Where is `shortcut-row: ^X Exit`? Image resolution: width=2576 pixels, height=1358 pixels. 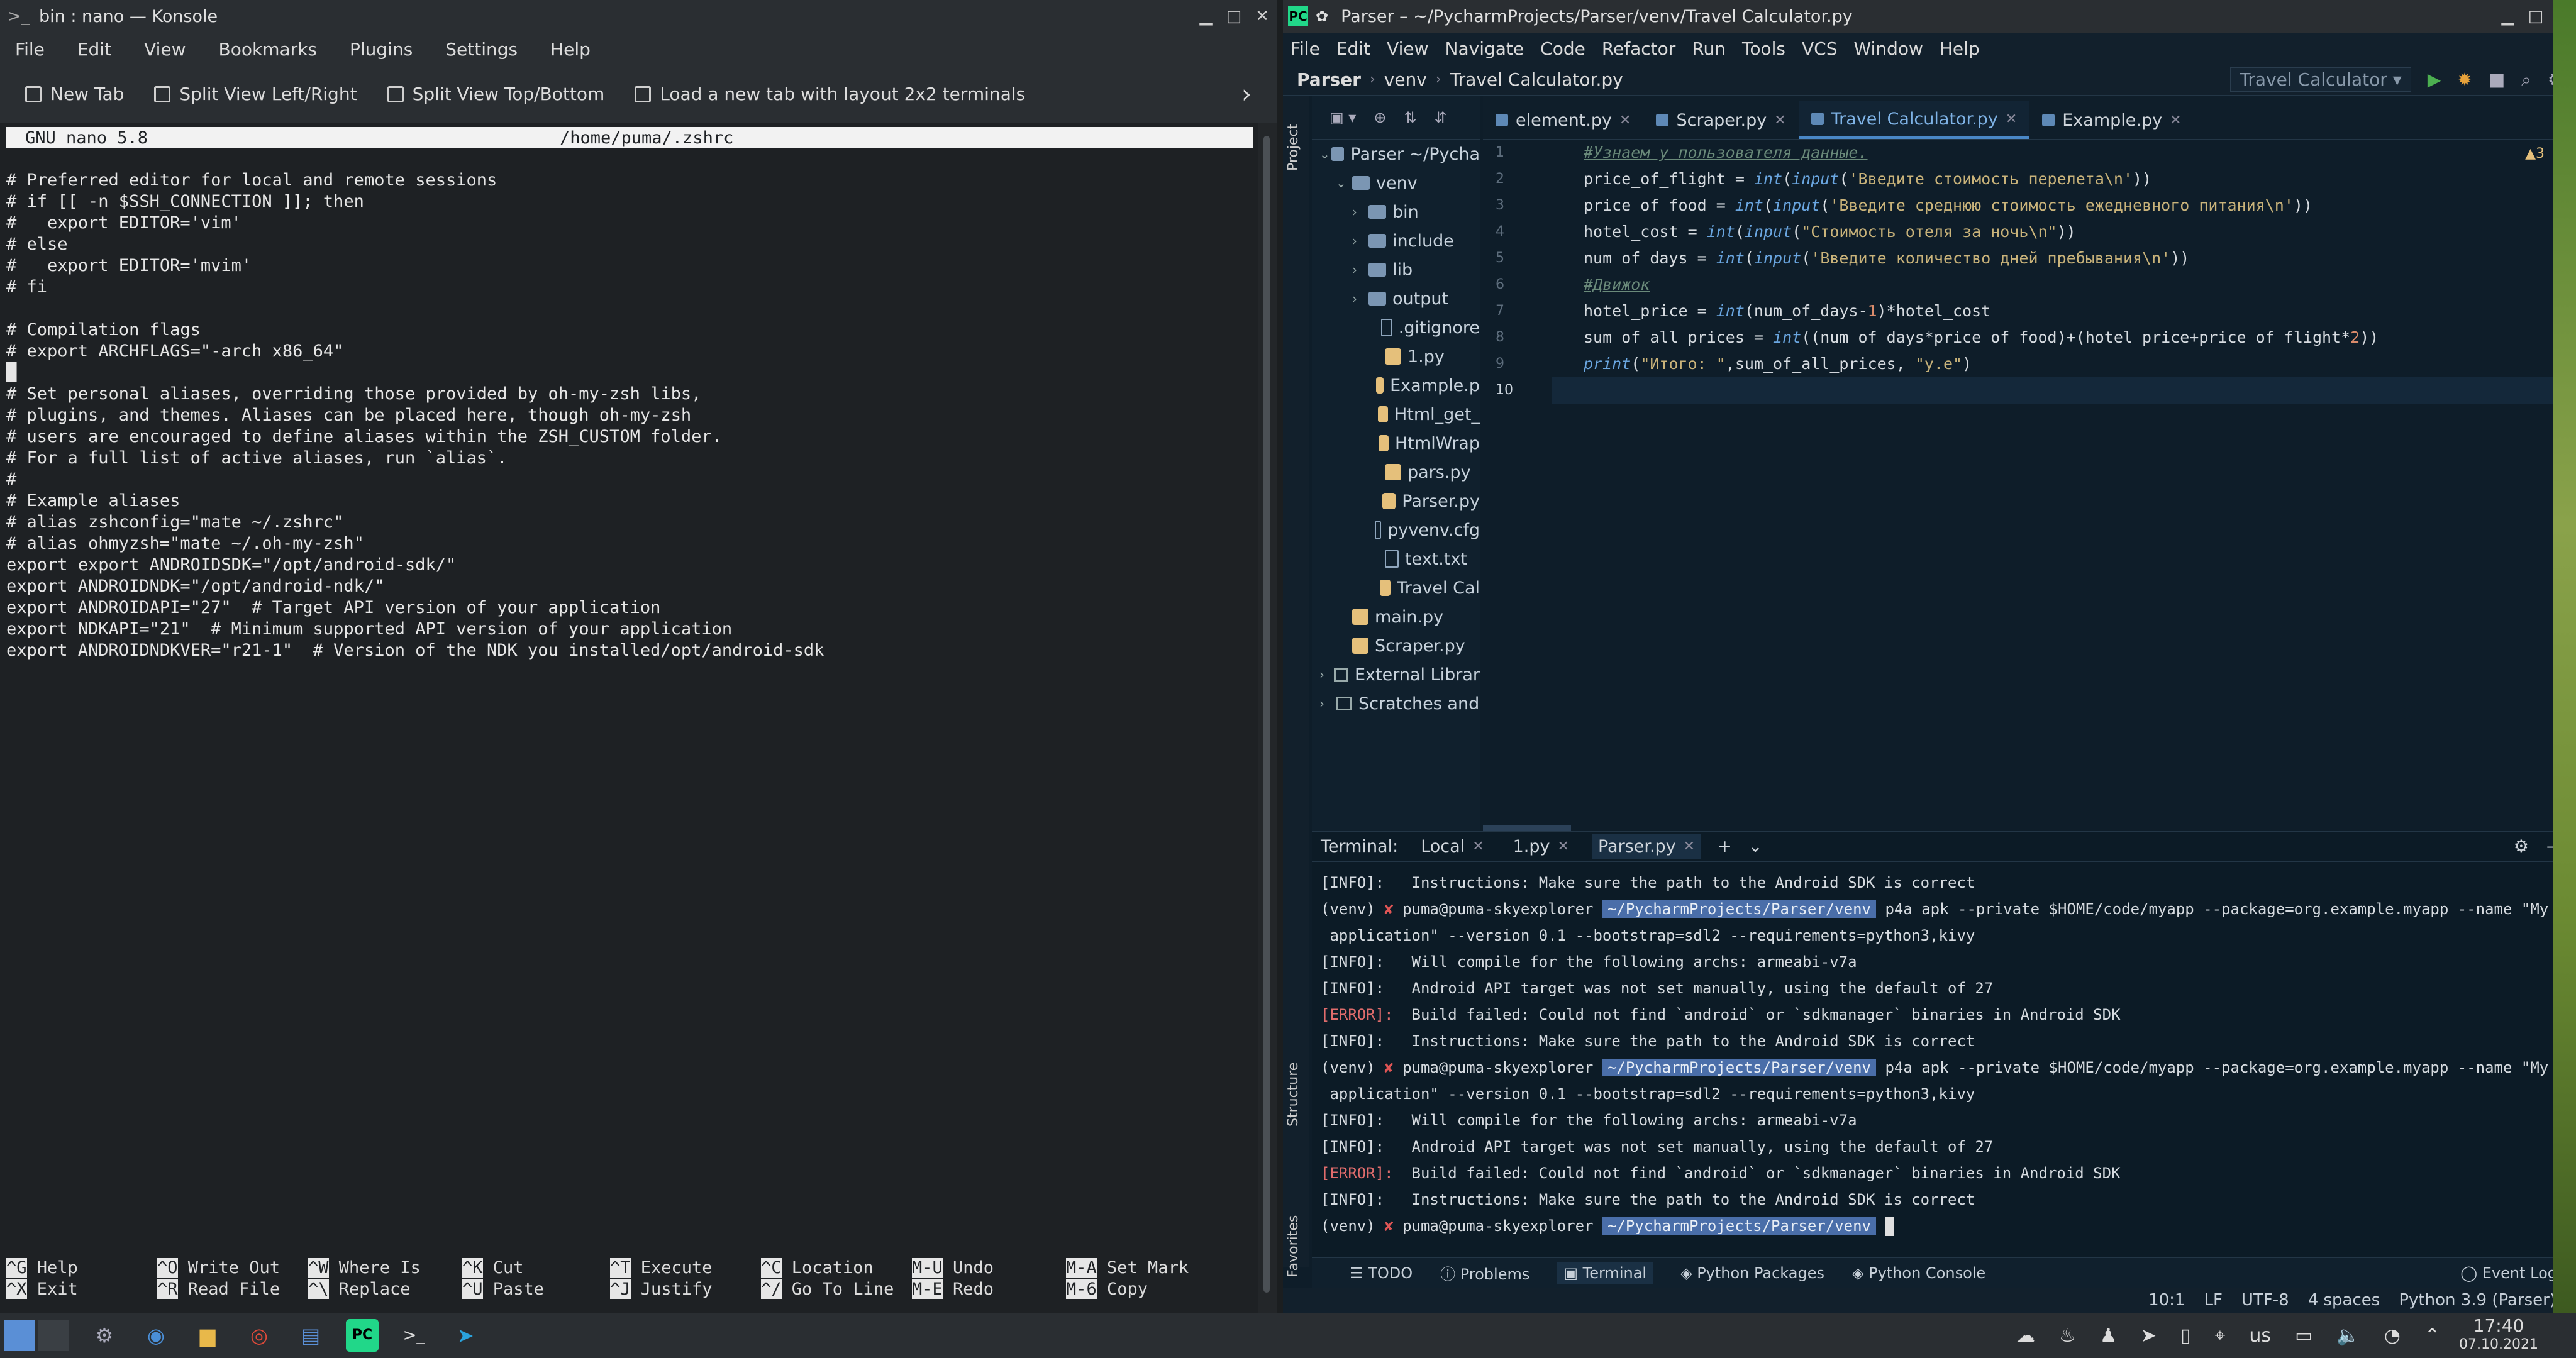 shortcut-row: ^X Exit is located at coordinates (42, 1289).